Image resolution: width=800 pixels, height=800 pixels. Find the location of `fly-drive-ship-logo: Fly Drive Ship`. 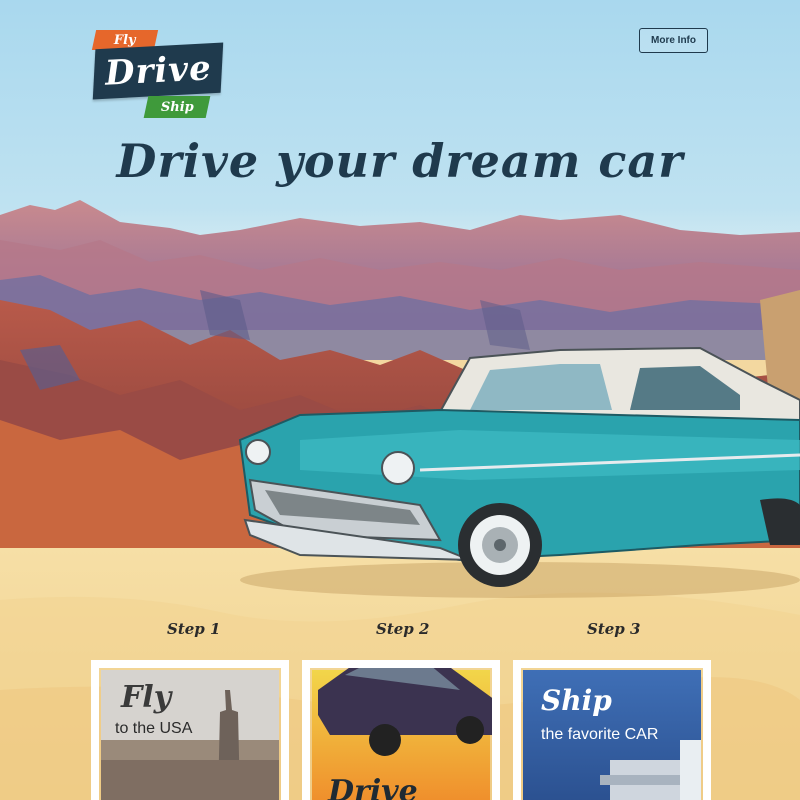

fly-drive-ship-logo: Fly Drive Ship is located at coordinates (158, 74).